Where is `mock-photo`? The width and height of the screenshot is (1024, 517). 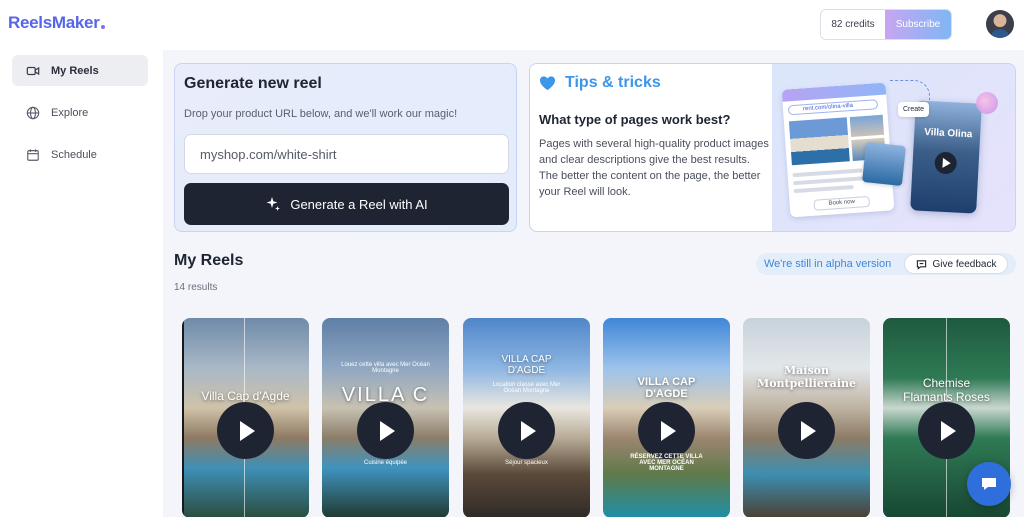 mock-photo is located at coordinates (884, 164).